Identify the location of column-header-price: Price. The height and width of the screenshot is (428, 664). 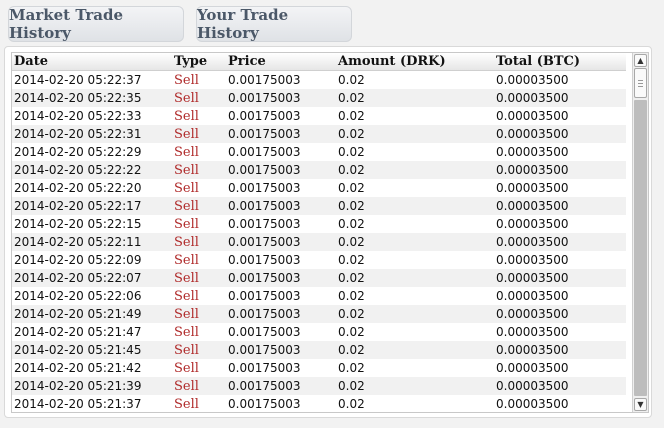
(281, 62).